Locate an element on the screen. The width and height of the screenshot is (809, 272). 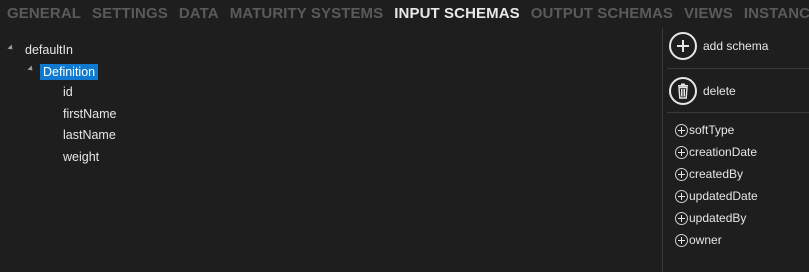
tree-leaf: lastName is located at coordinates (89, 135).